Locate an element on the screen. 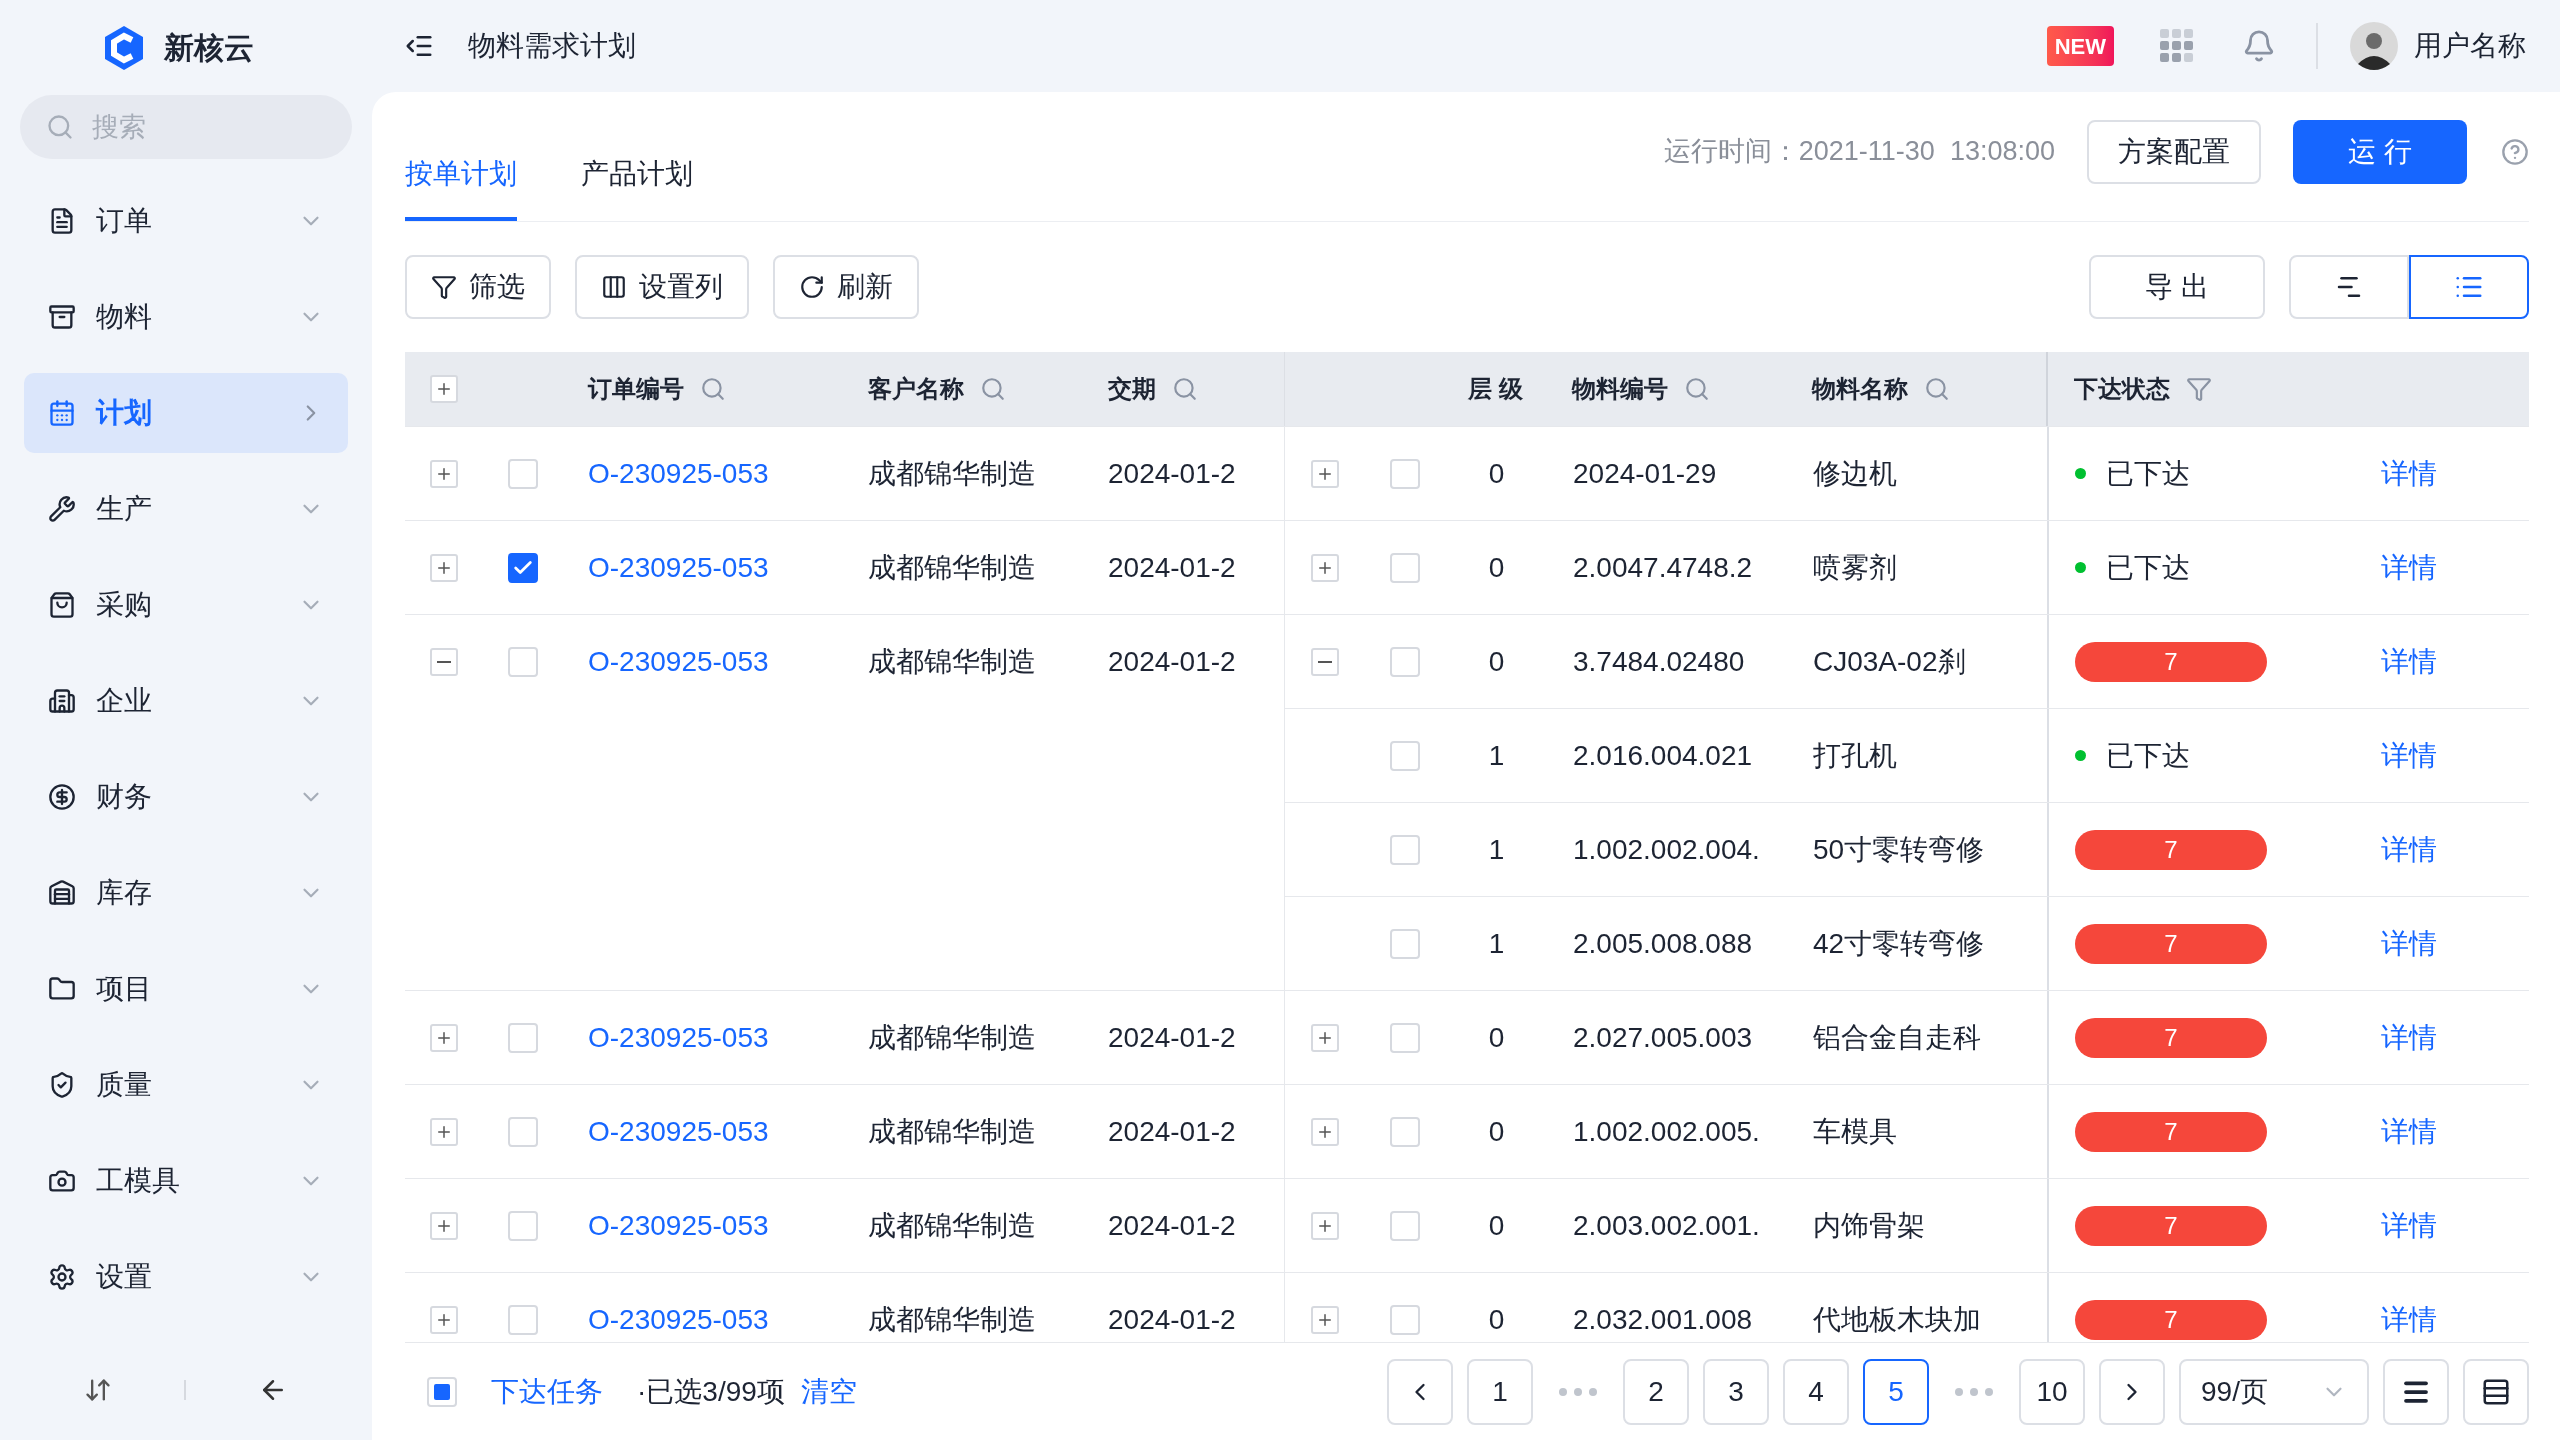 This screenshot has width=2560, height=1440. table-cell-text: 1 is located at coordinates (1496, 943).